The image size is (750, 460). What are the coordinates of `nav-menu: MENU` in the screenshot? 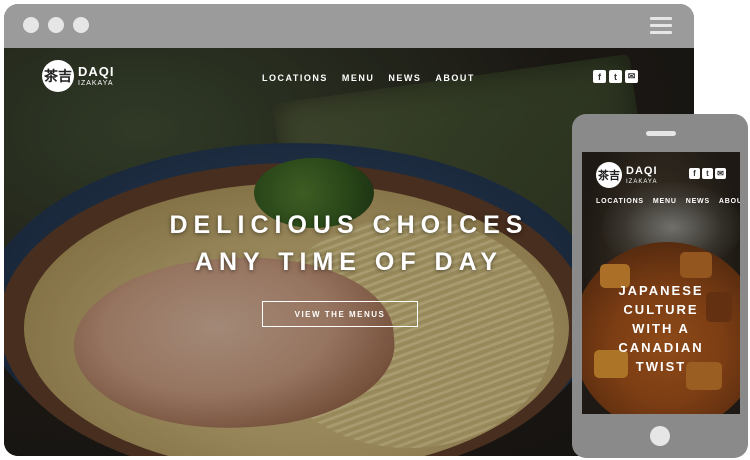 It's located at (358, 78).